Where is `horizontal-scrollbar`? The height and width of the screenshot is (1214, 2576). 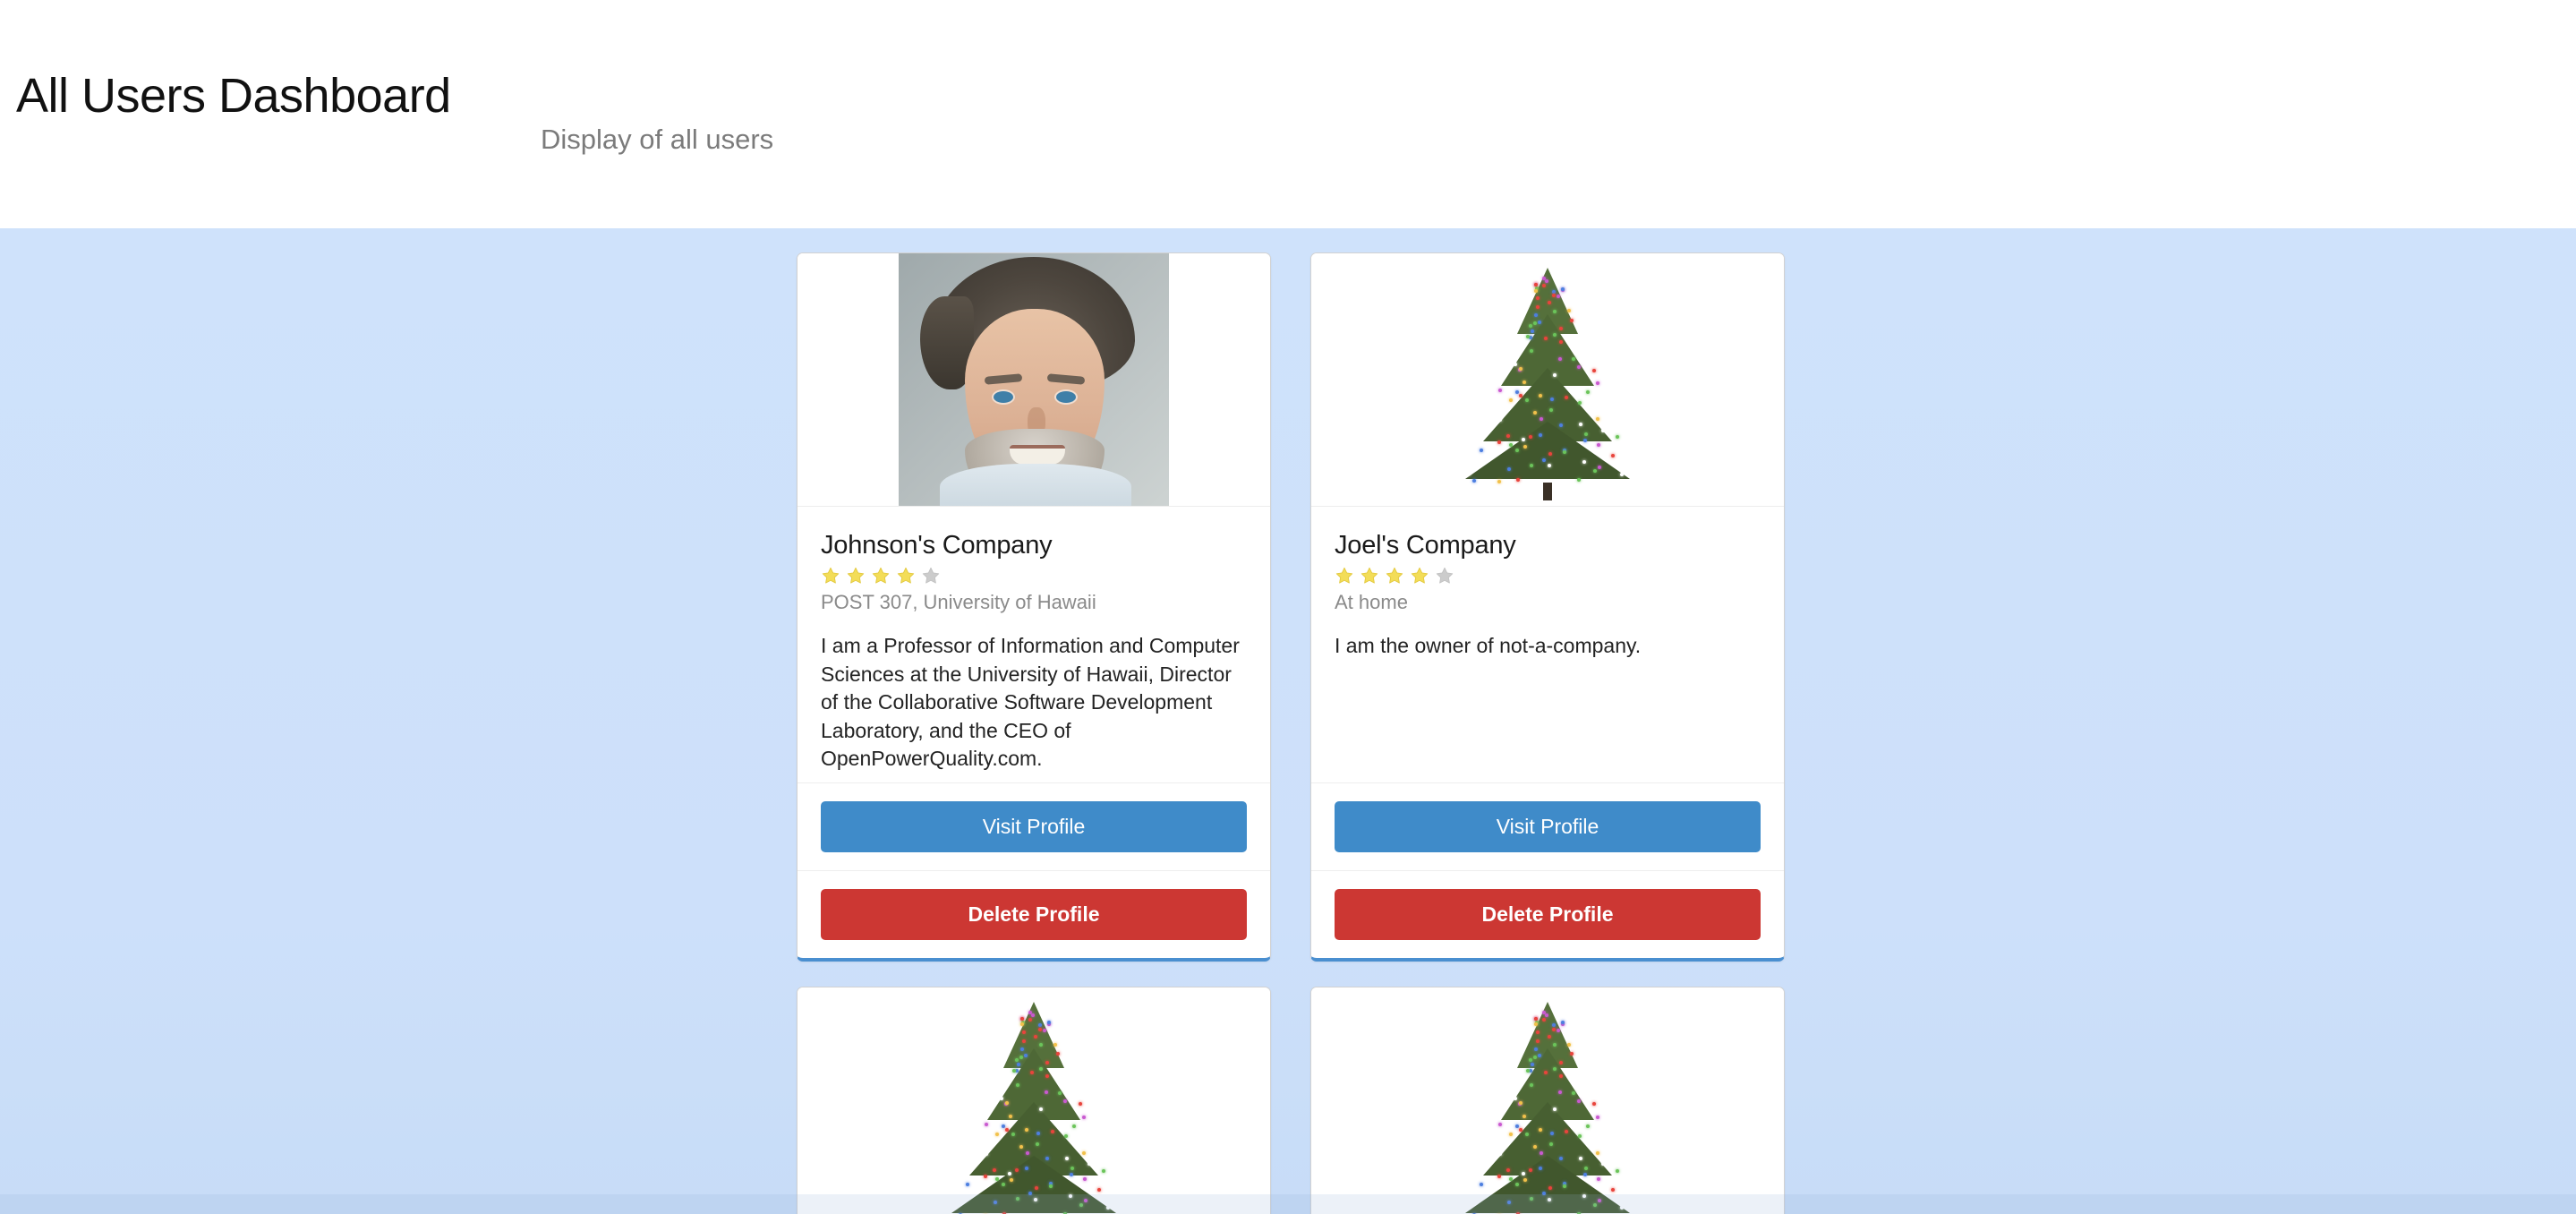
horizontal-scrollbar is located at coordinates (1288, 1204).